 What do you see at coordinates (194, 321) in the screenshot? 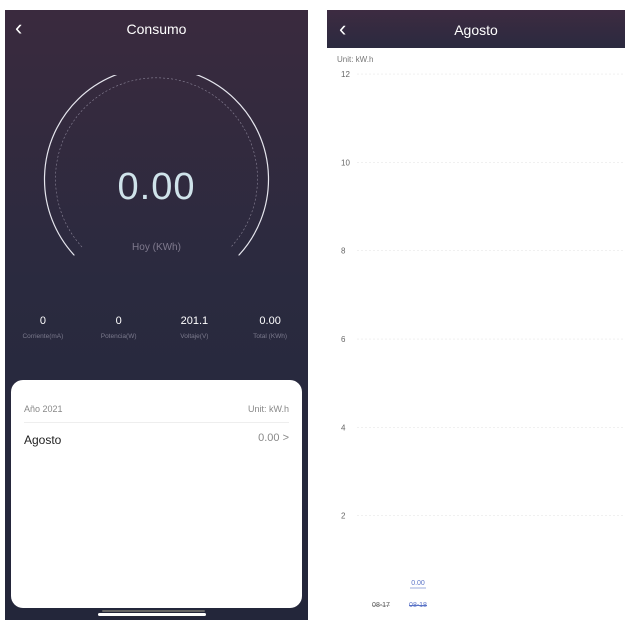
I see `stat-value: 201.1` at bounding box center [194, 321].